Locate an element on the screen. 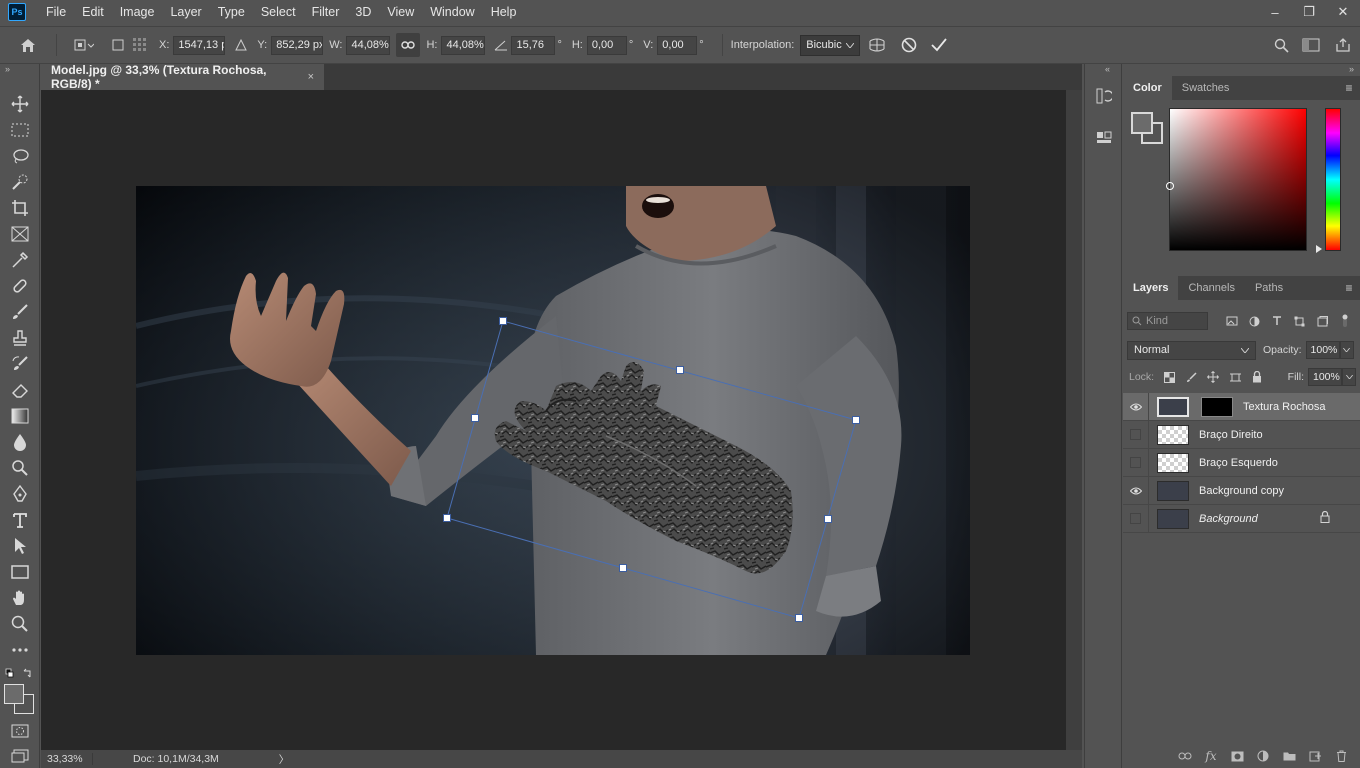 This screenshot has height=768, width=1360. history-panel-icon is located at coordinates (1104, 96).